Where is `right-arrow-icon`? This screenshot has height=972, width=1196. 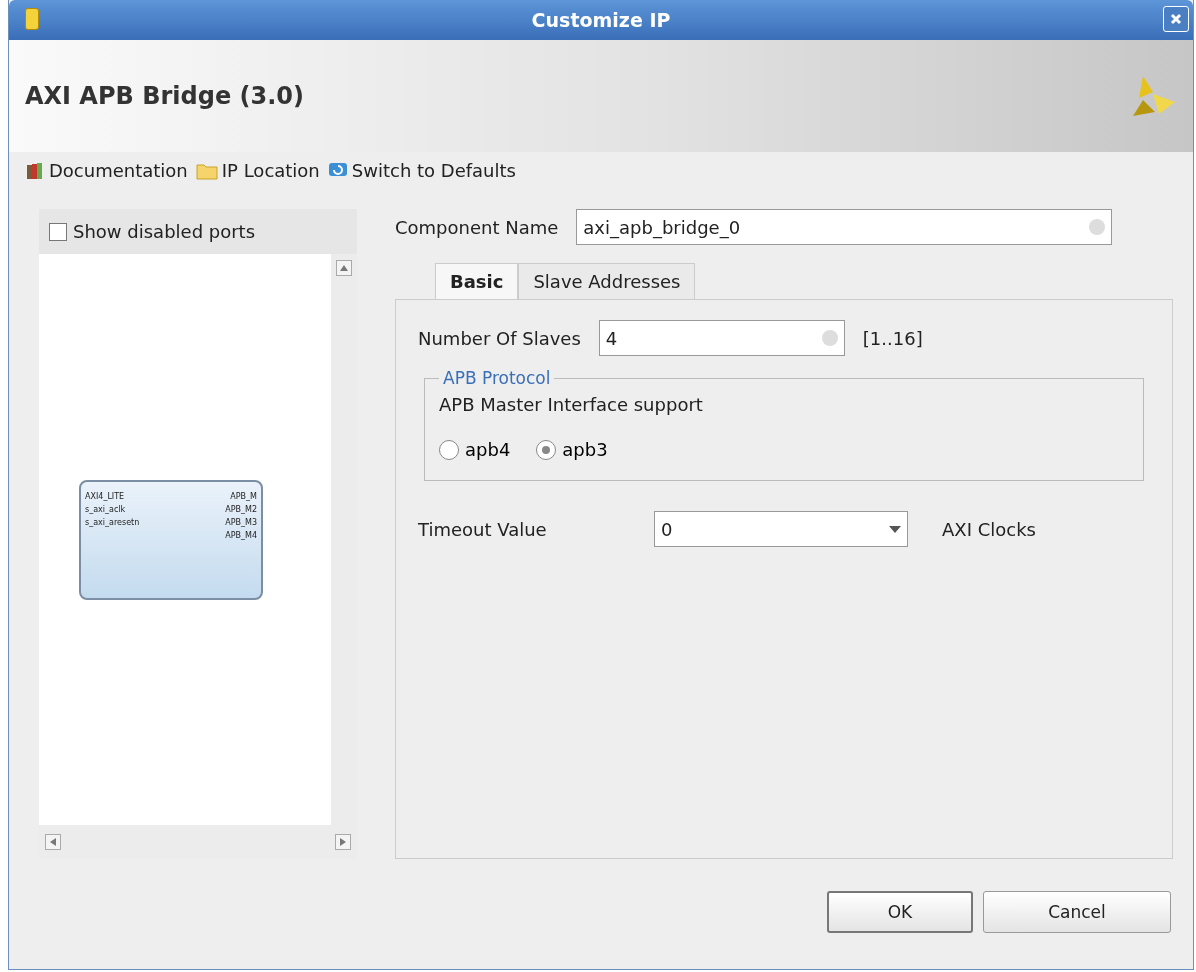
right-arrow-icon is located at coordinates (343, 842).